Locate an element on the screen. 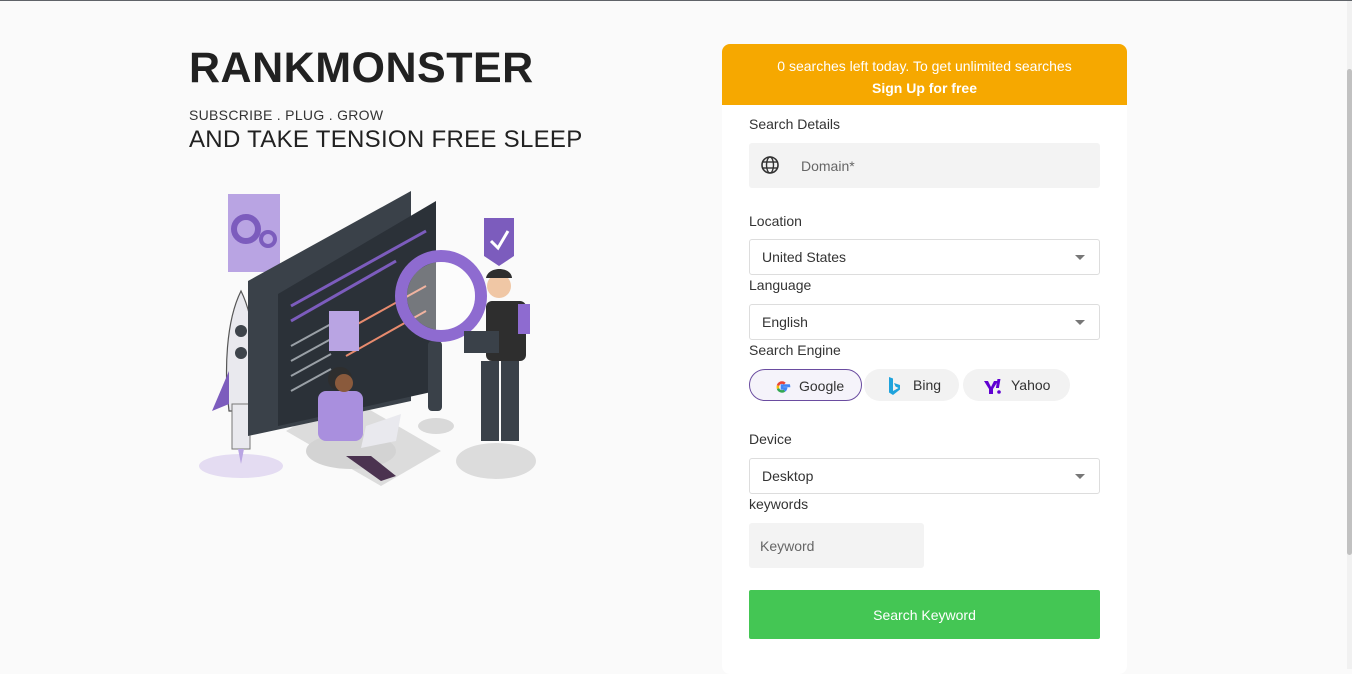 Image resolution: width=1352 pixels, height=674 pixels. location-value: United States is located at coordinates (804, 257).